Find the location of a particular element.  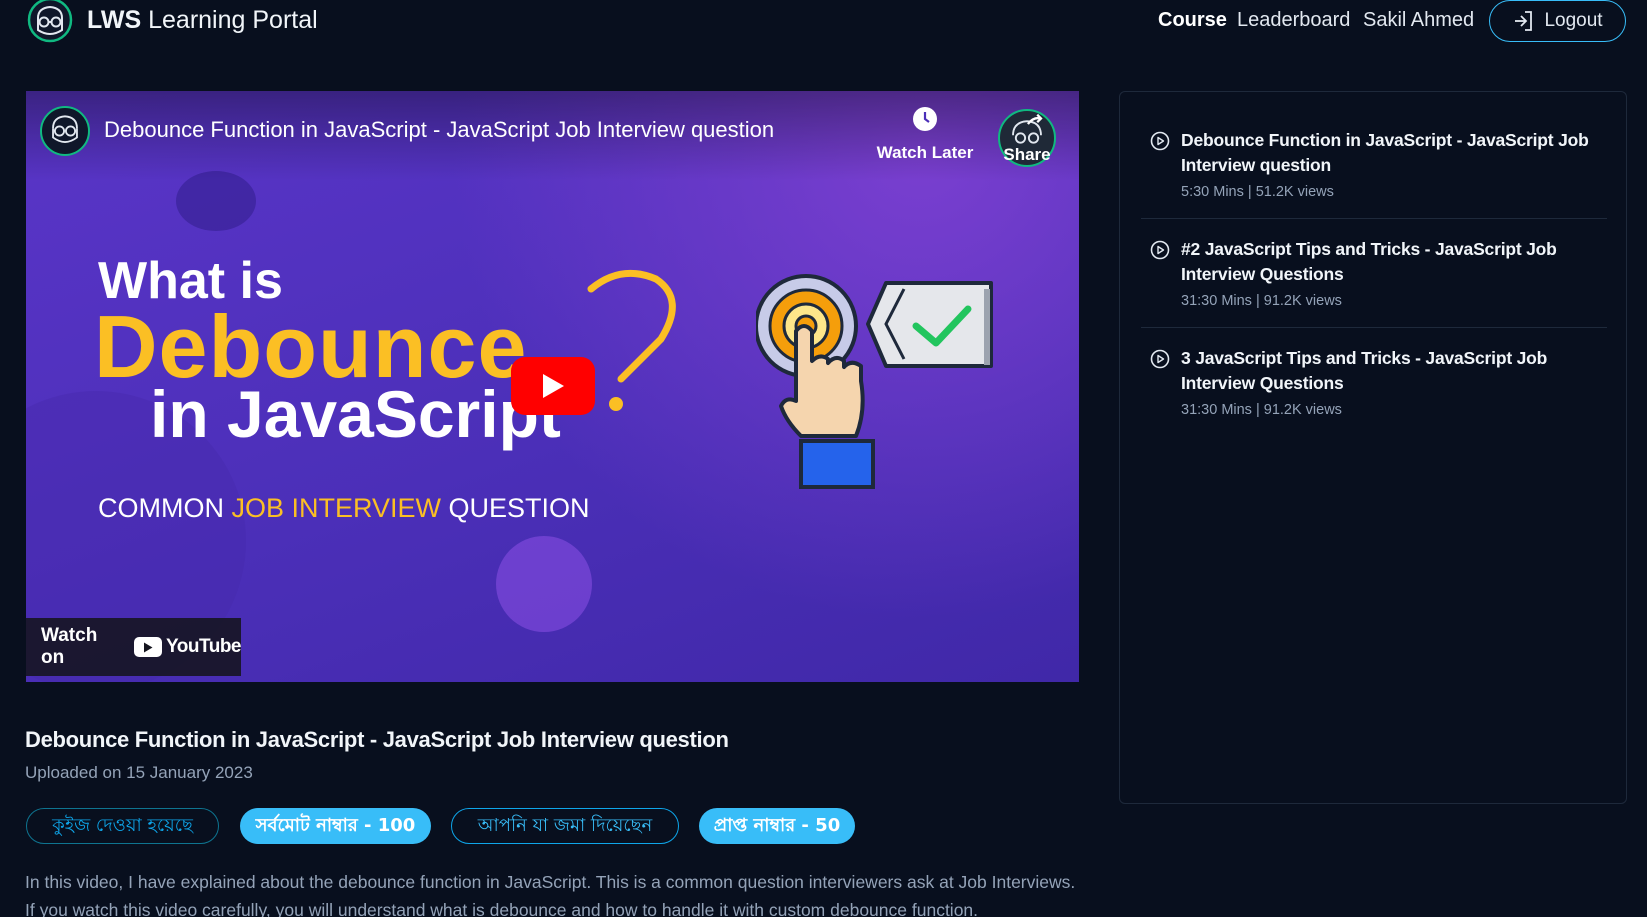

upload-date: Uploaded on 15 January 2023 is located at coordinates (139, 772).